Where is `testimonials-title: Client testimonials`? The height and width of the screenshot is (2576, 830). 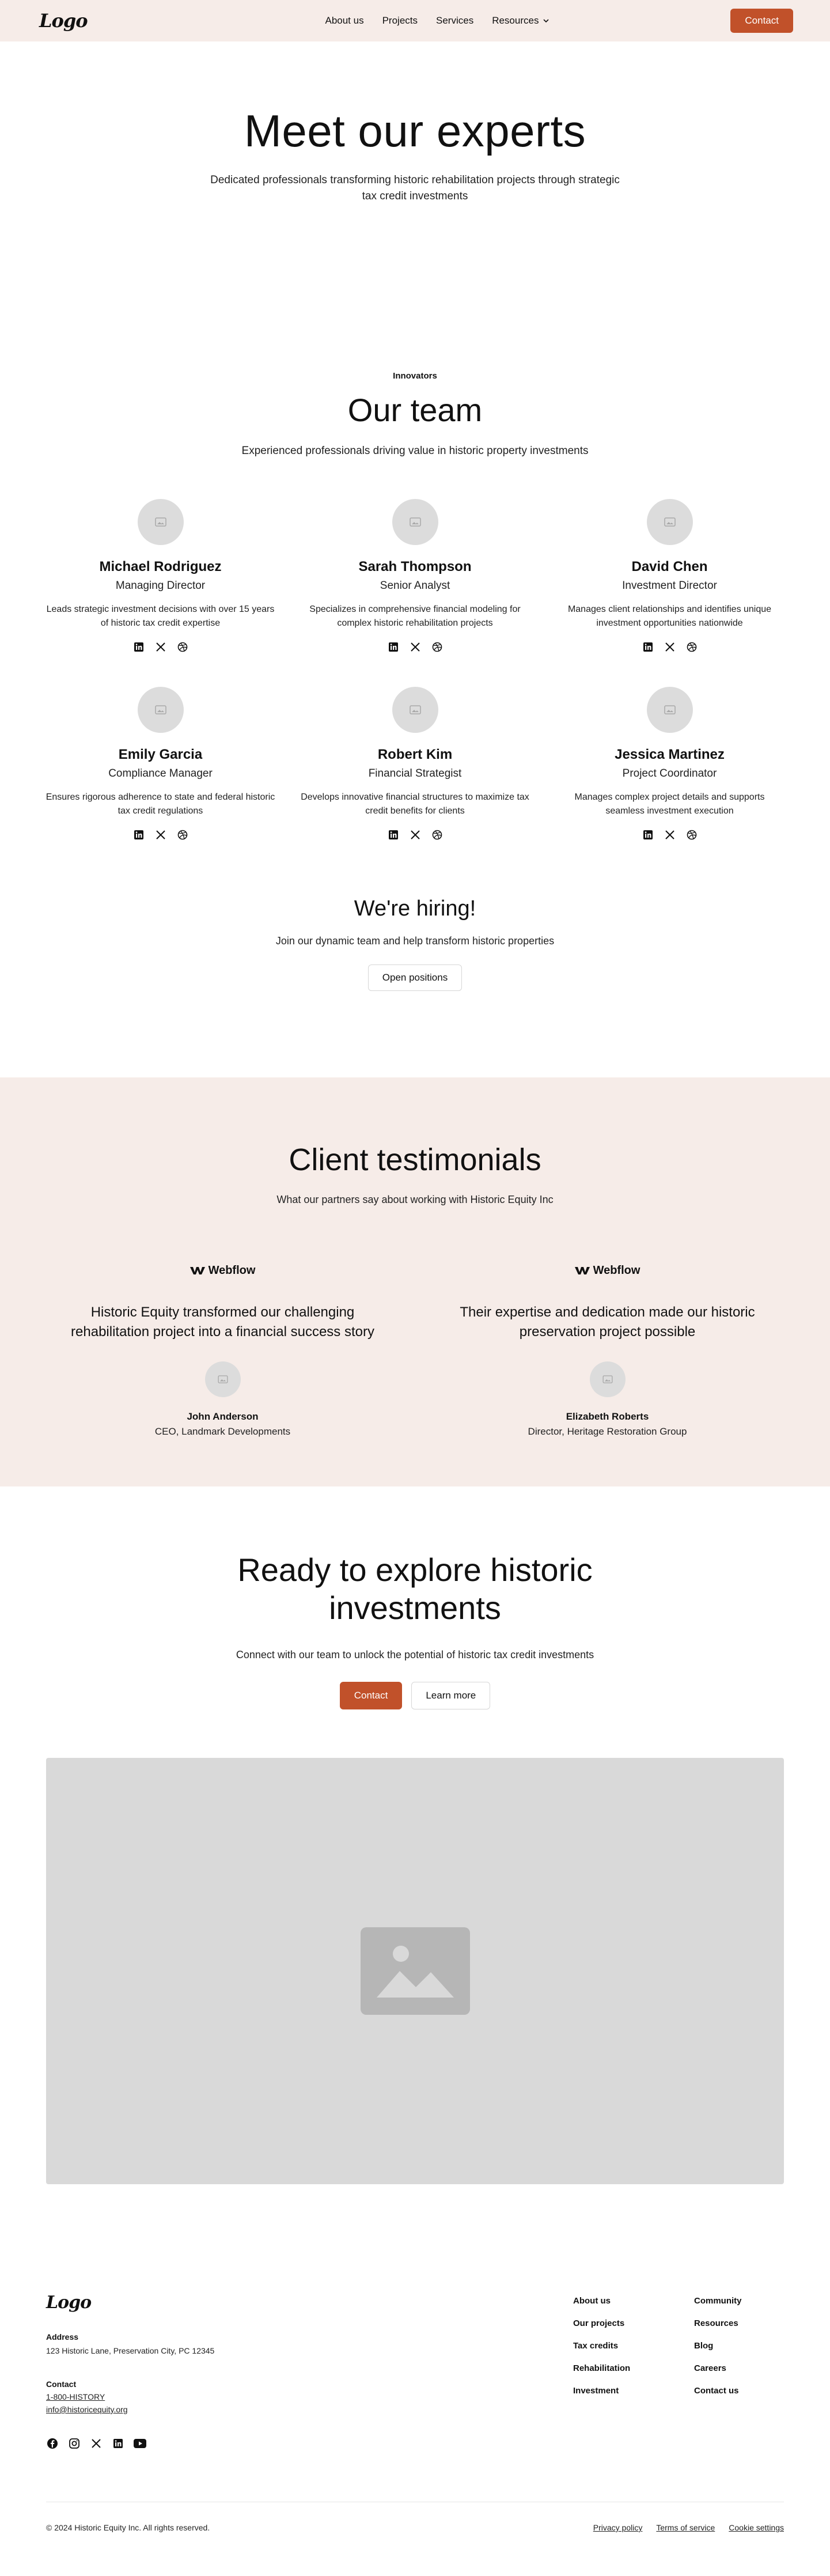 testimonials-title: Client testimonials is located at coordinates (415, 1160).